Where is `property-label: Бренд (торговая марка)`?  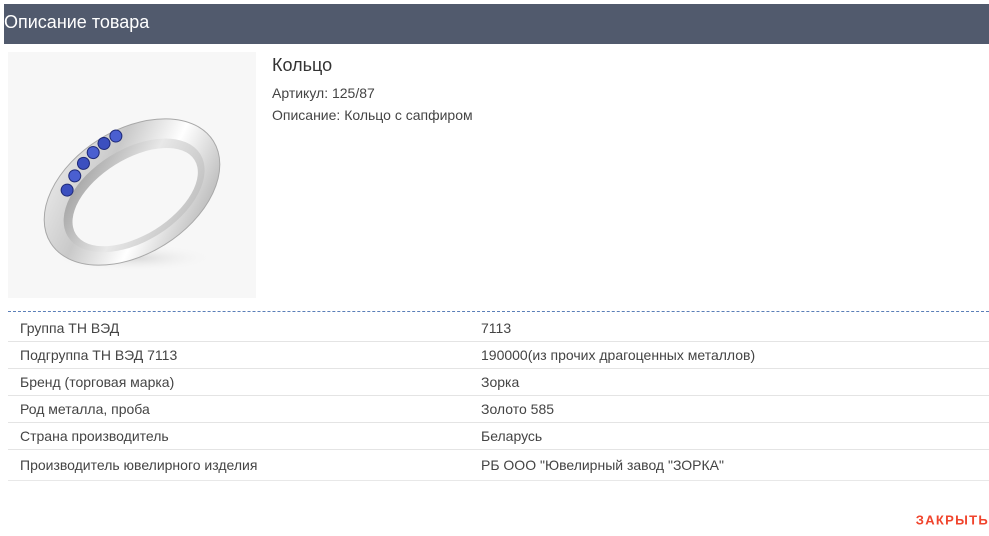 property-label: Бренд (торговая марка) is located at coordinates (244, 382).